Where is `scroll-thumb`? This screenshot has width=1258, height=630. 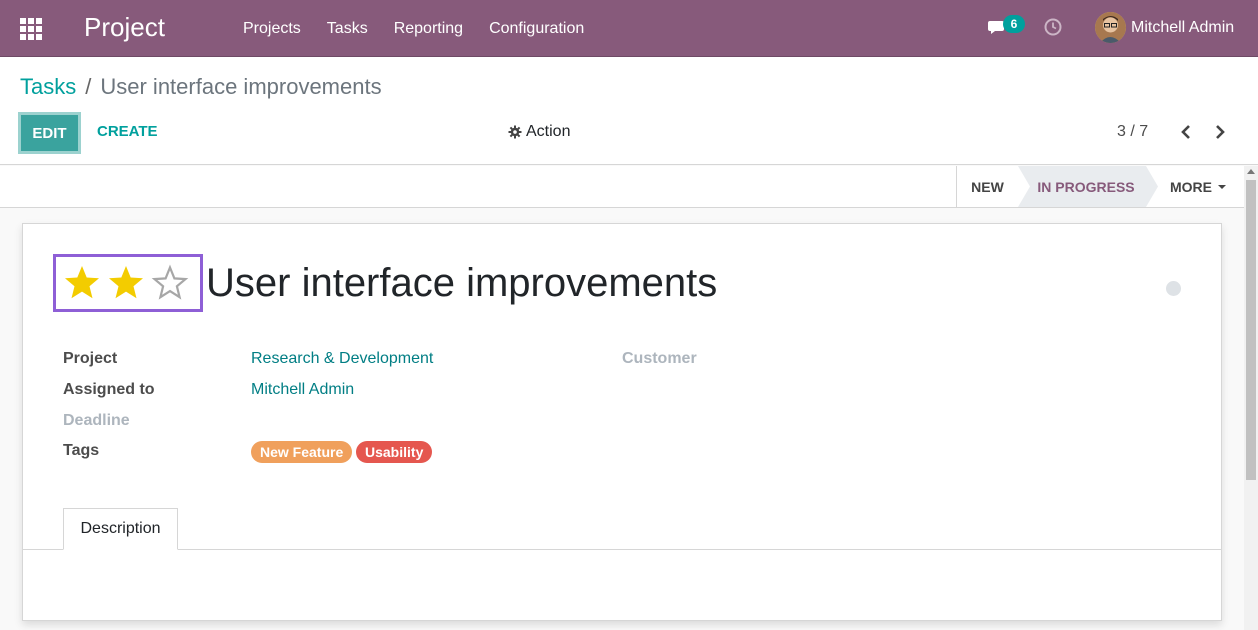 scroll-thumb is located at coordinates (1251, 330).